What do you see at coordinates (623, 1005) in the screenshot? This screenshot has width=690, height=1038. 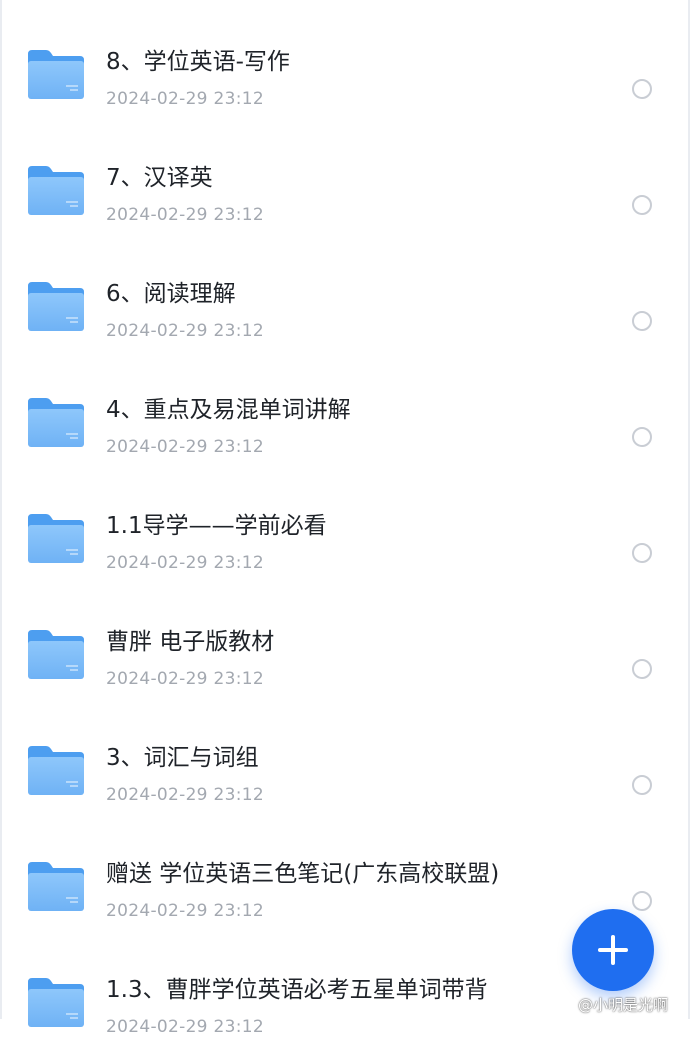 I see `watermark-text: @小明是光啊` at bounding box center [623, 1005].